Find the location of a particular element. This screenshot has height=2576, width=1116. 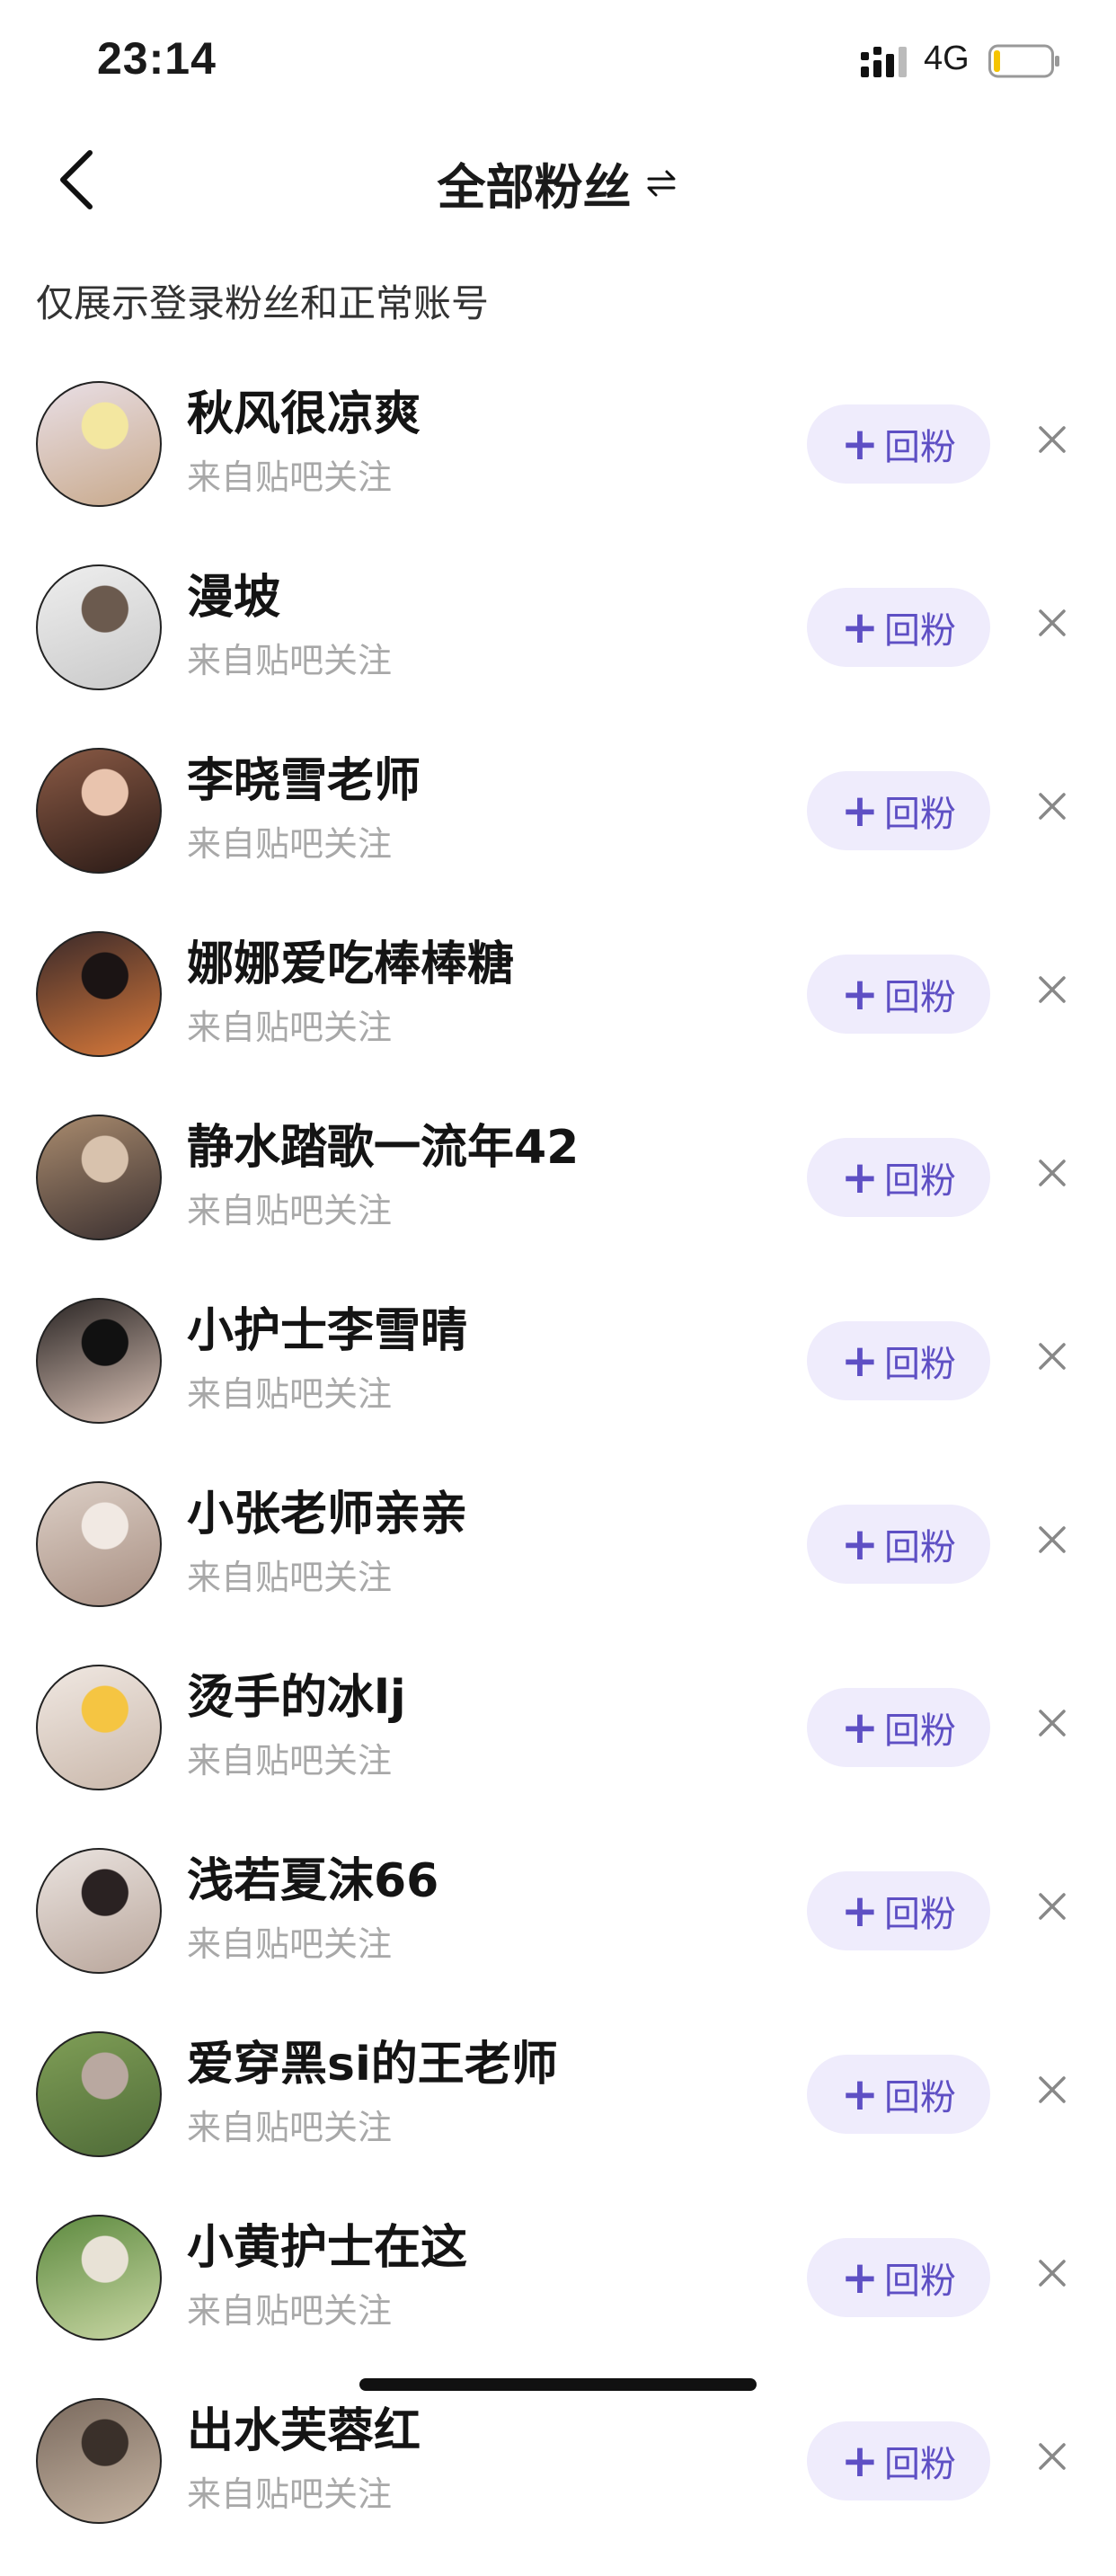

network-type-label: 4G is located at coordinates (947, 59).